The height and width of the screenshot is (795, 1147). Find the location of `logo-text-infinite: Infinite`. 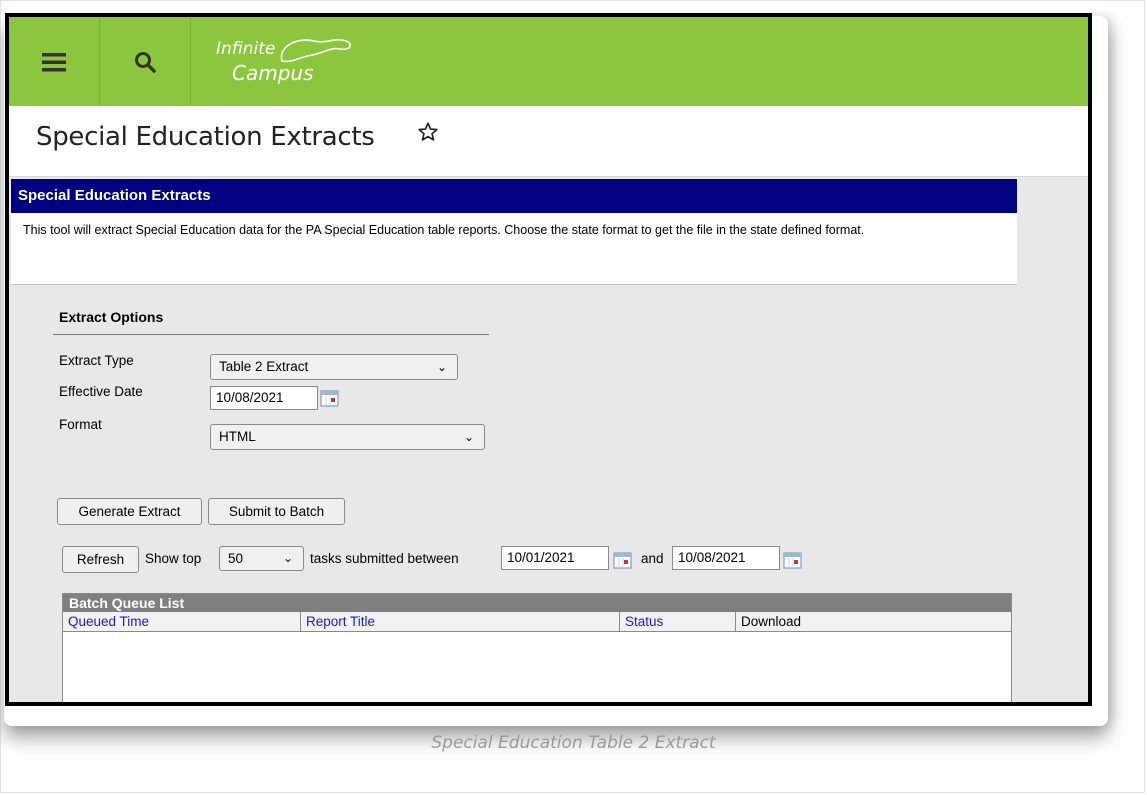

logo-text-infinite: Infinite is located at coordinates (246, 49).